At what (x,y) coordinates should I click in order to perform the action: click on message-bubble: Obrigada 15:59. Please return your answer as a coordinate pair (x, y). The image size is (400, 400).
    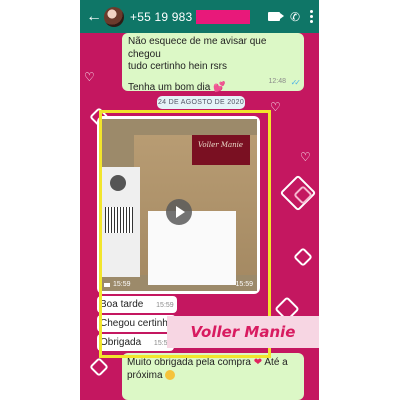
    Looking at the image, I should click on (136, 342).